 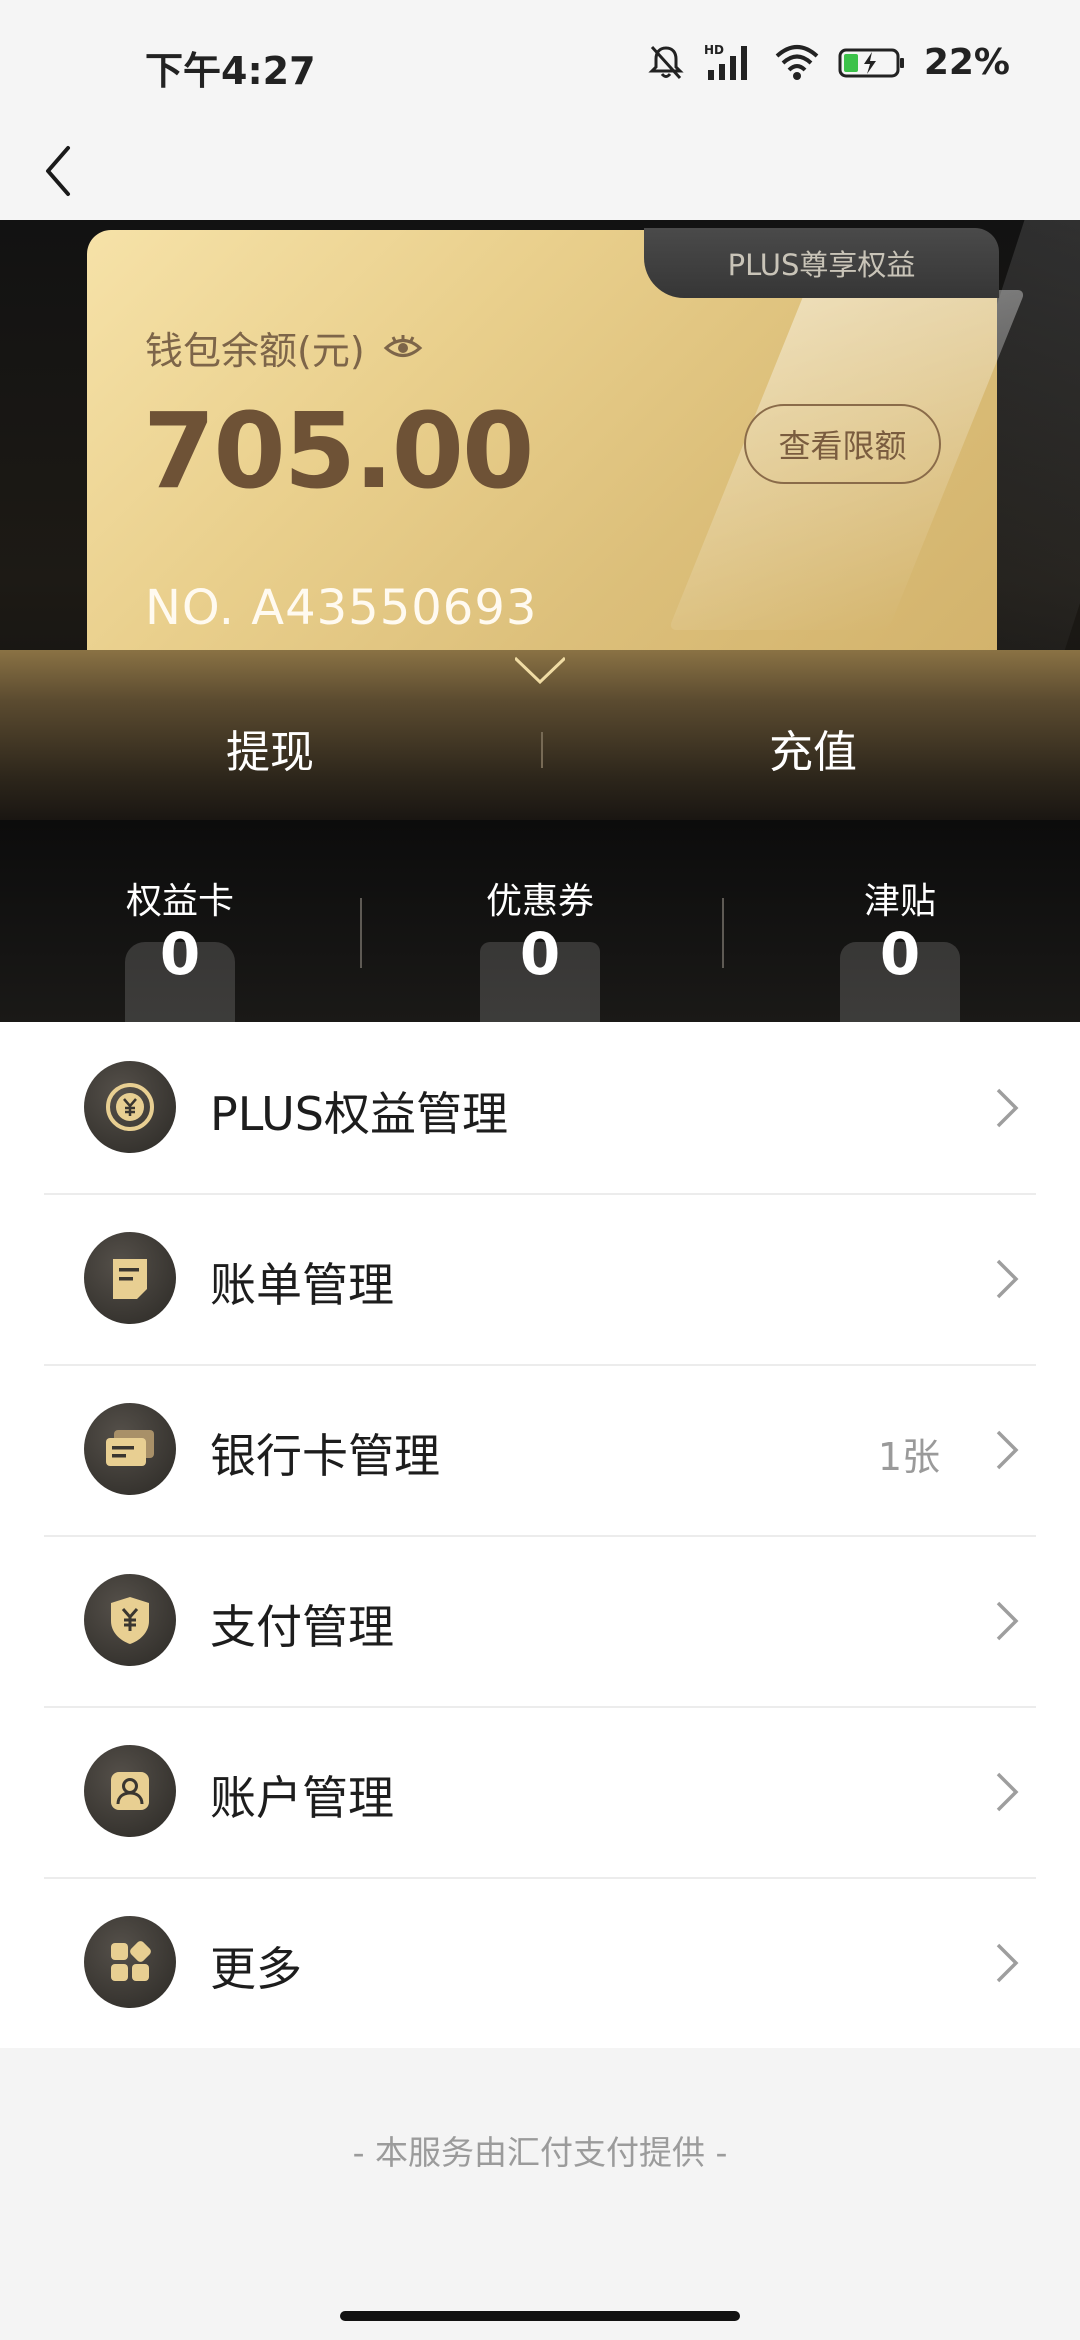 I want to click on status-icons: HD 22%, so click(x=828, y=62).